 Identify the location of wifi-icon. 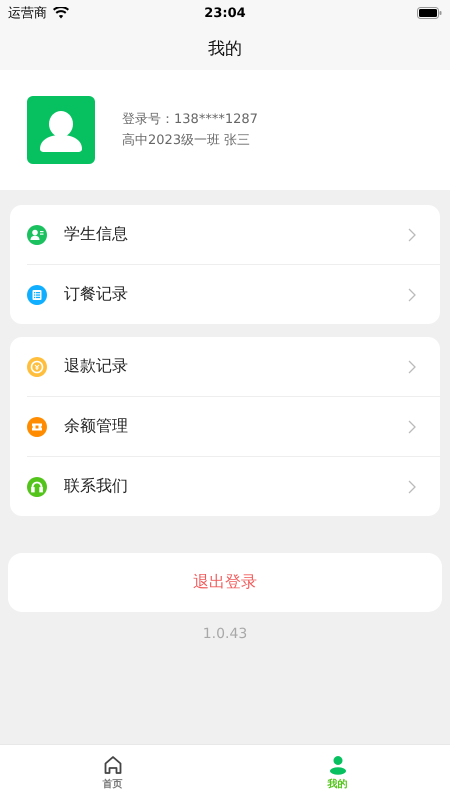
(61, 13).